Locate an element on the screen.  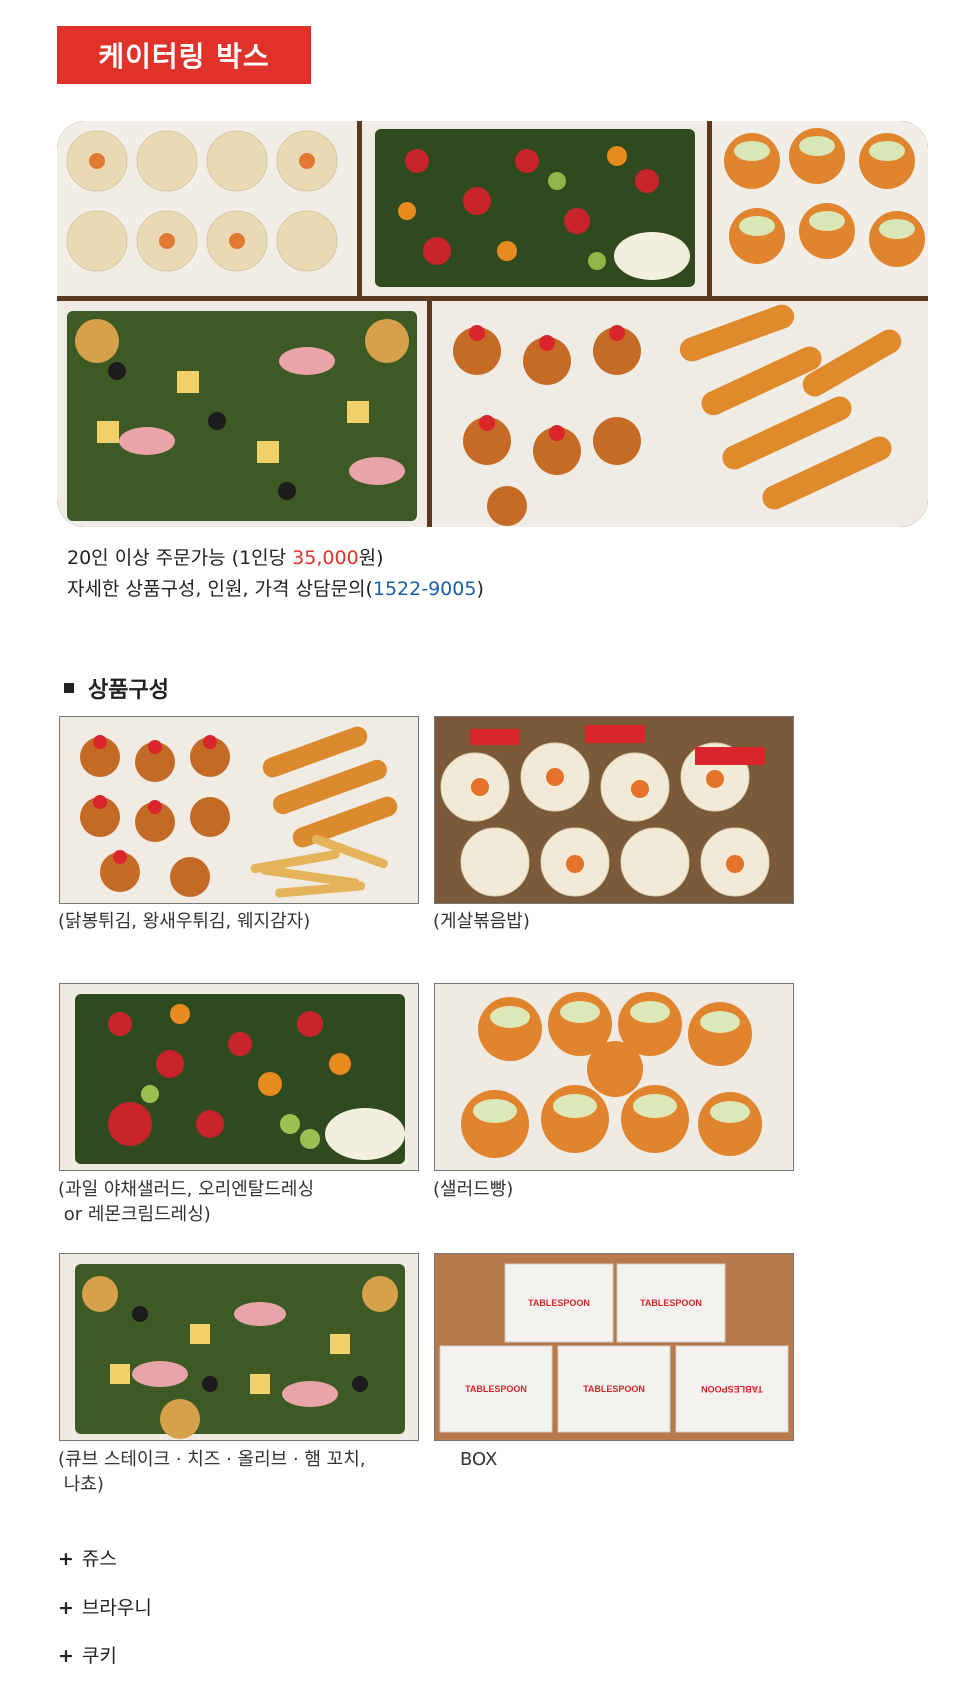
product-photo-salad-bread is located at coordinates (614, 1077).